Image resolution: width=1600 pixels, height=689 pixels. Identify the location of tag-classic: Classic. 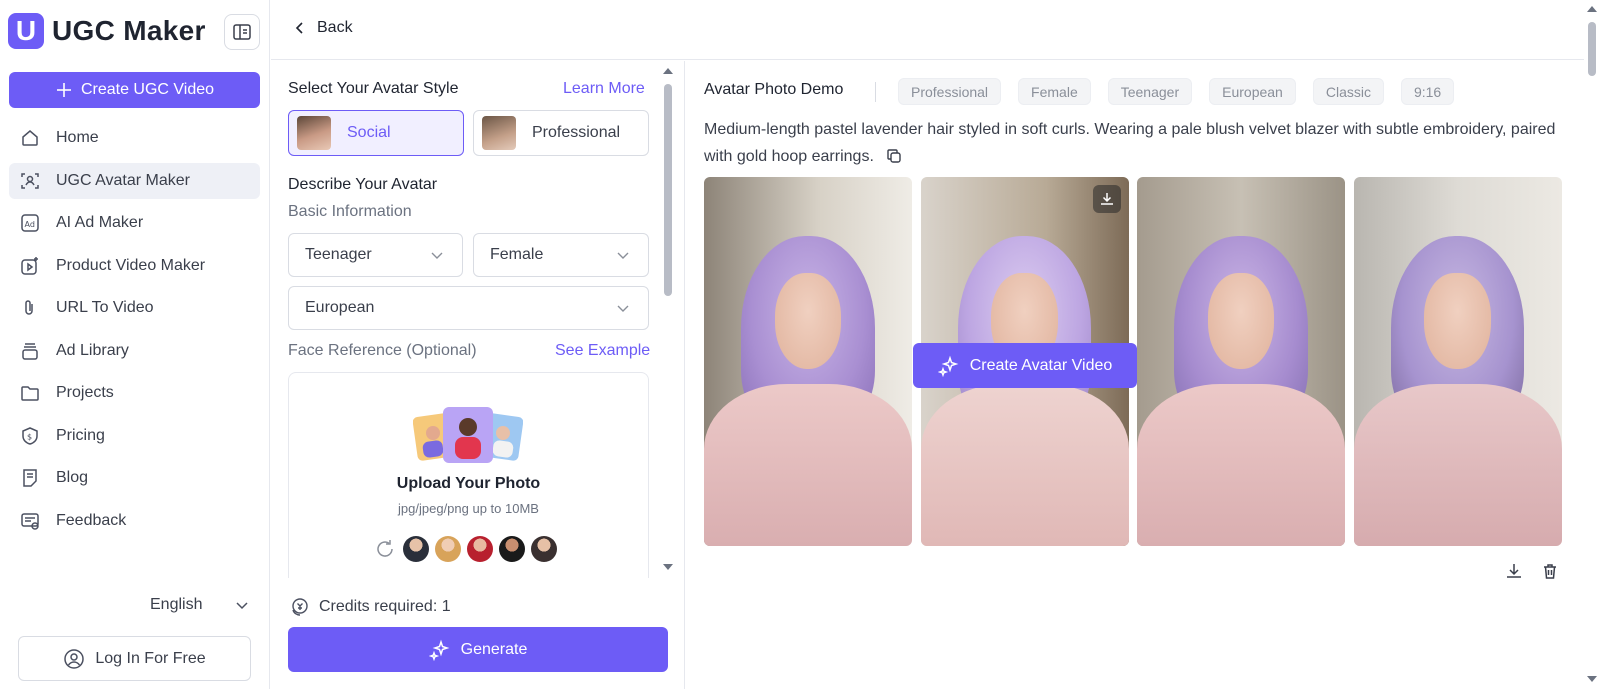
(1348, 91).